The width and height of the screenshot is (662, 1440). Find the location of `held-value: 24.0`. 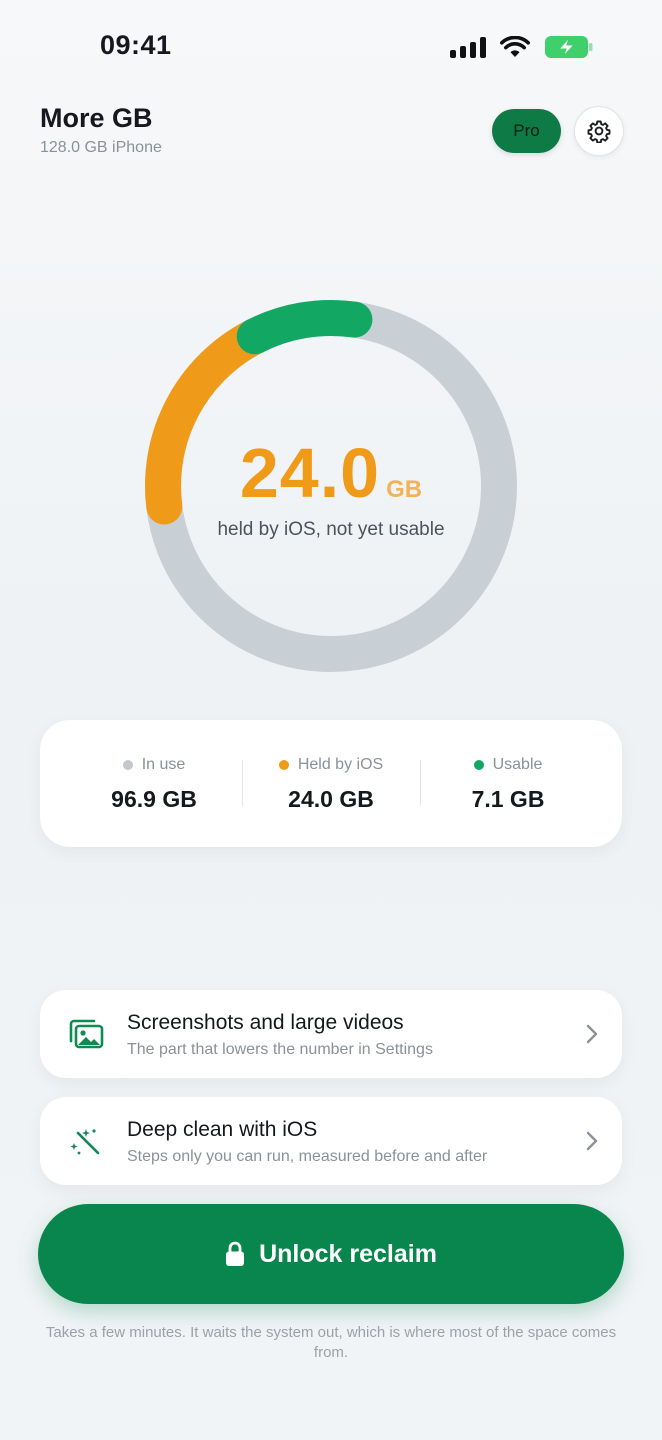

held-value: 24.0 is located at coordinates (310, 473).